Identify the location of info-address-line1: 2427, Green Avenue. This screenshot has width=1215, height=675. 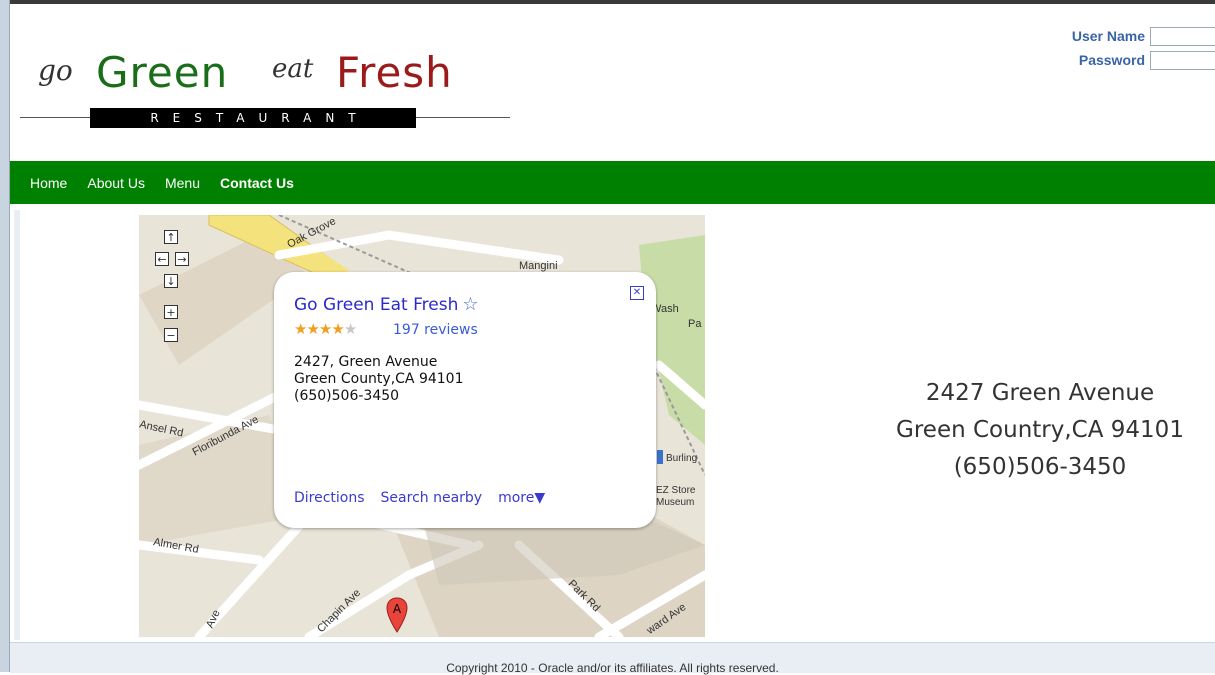
(366, 362).